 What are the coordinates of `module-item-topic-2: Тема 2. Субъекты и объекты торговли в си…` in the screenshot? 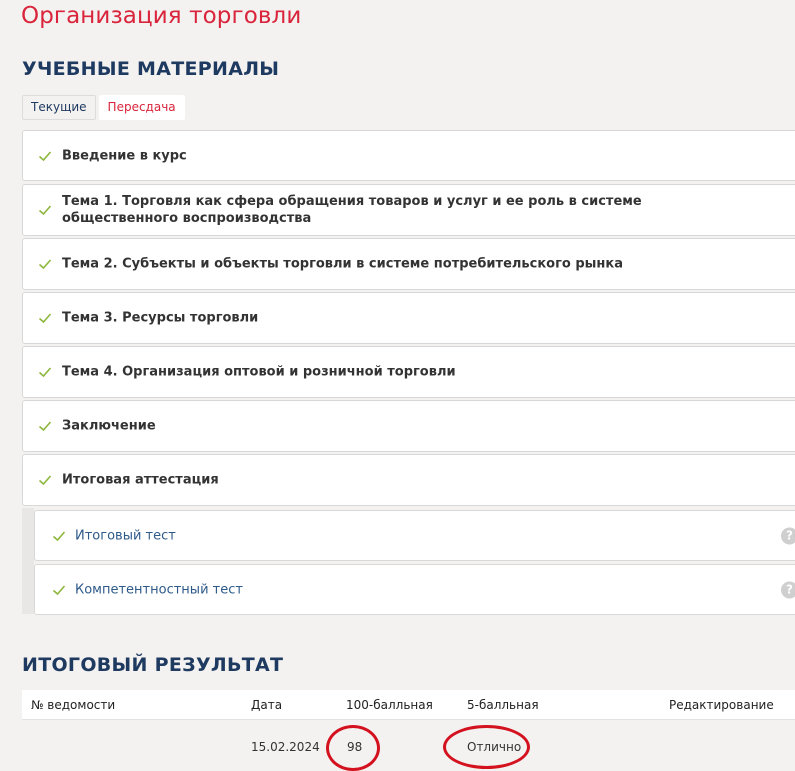 It's located at (408, 264).